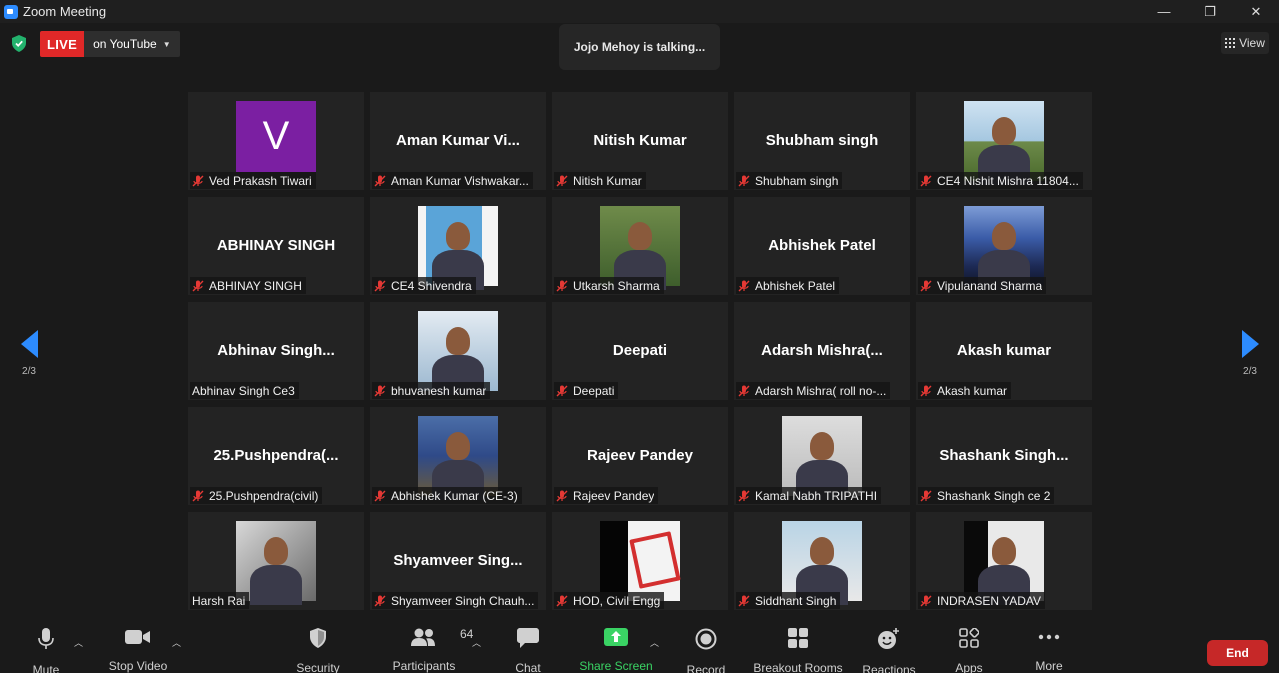 The height and width of the screenshot is (673, 1279). Describe the element at coordinates (1004, 351) in the screenshot. I see `participant-tile: Akash kumar Akash kumar` at that location.